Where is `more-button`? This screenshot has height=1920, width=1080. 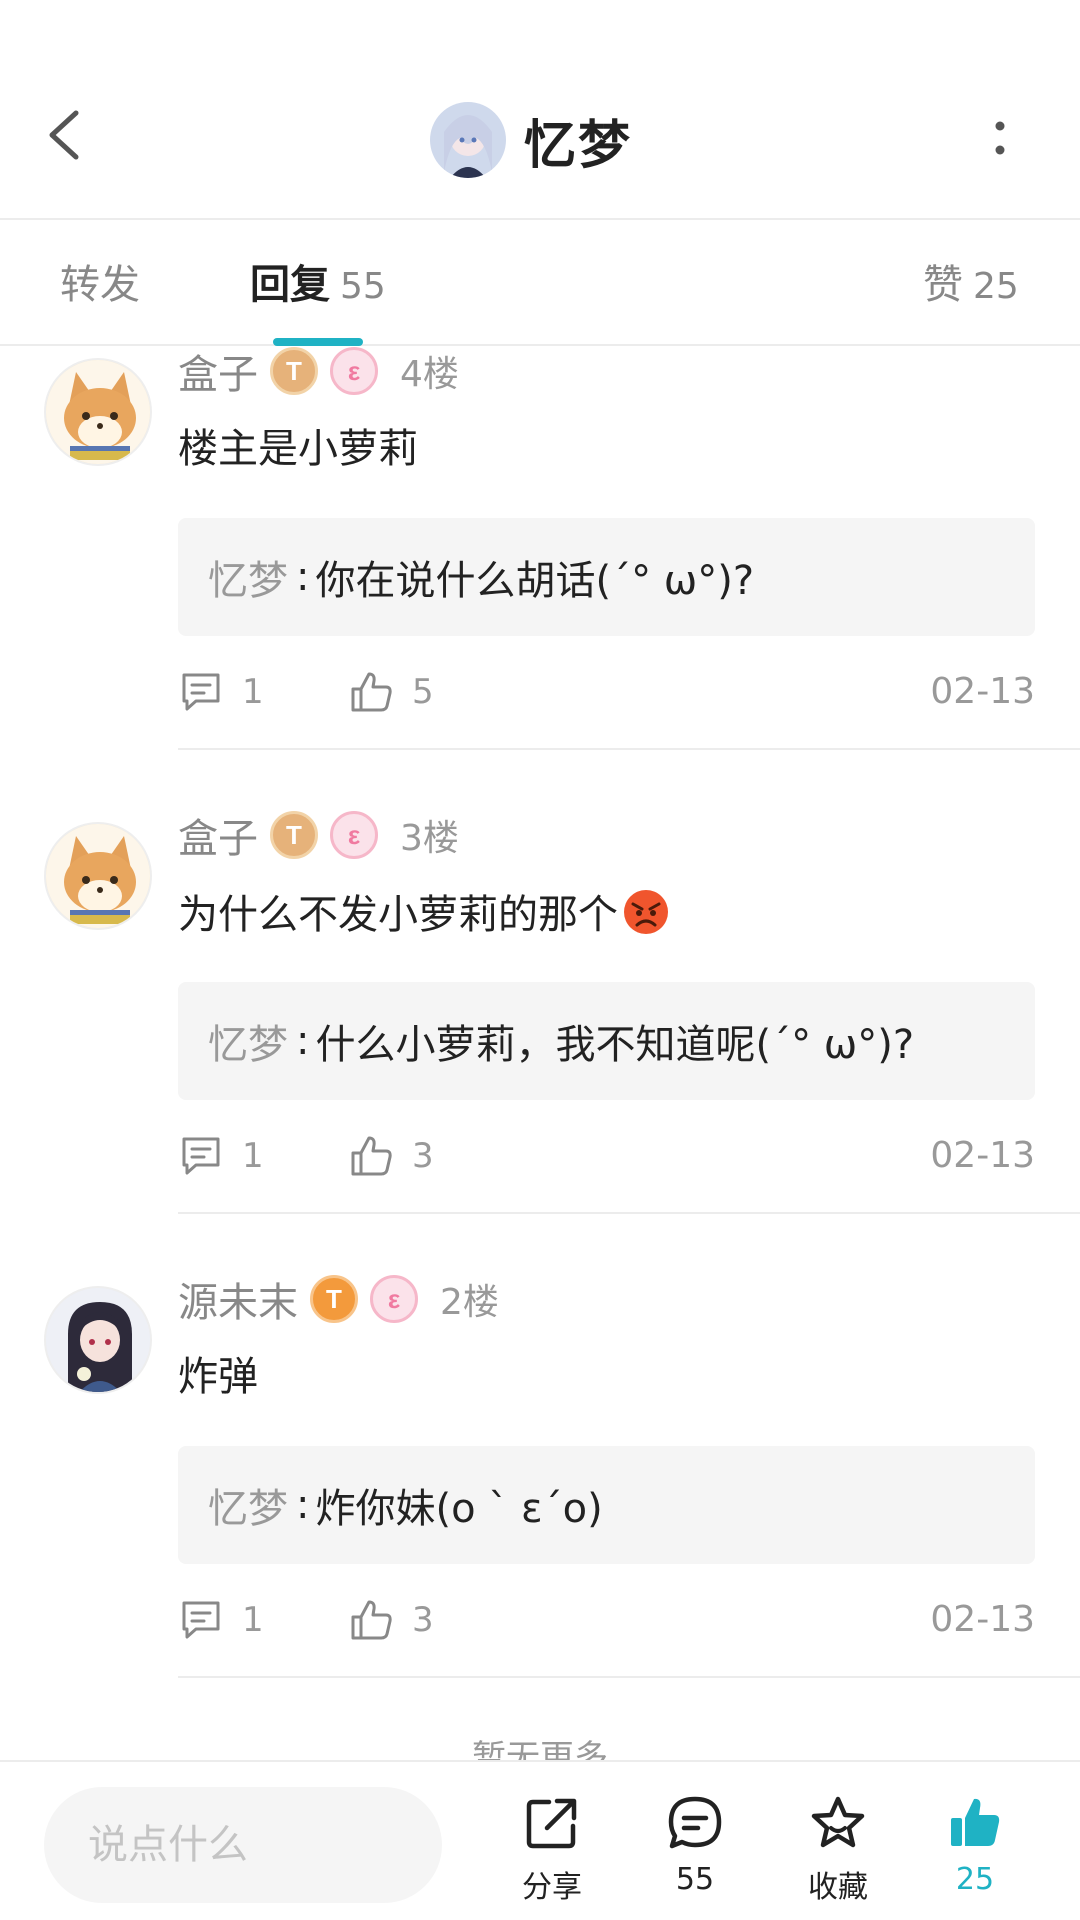
more-button is located at coordinates (1000, 138).